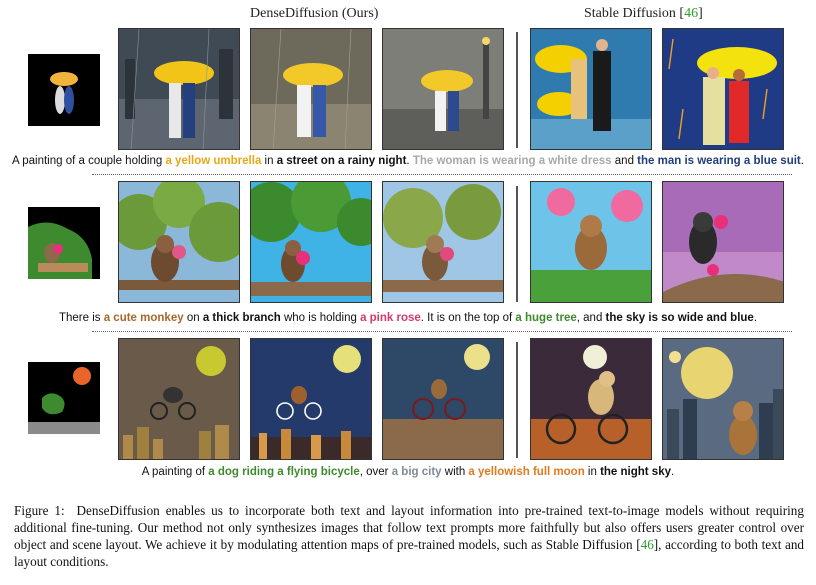  I want to click on caption-row2-seg: , and, so click(591, 318).